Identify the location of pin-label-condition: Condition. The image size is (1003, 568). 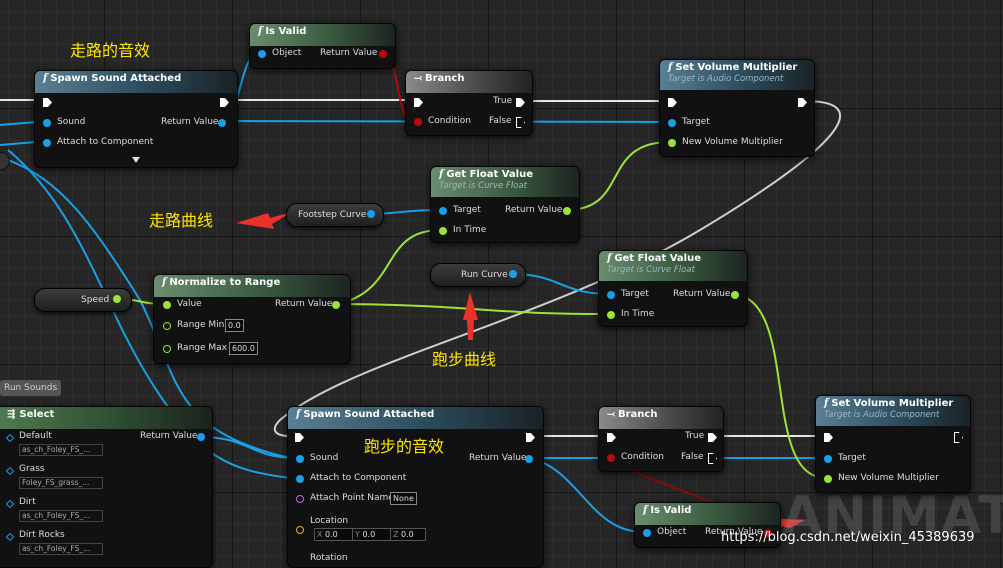
(642, 457).